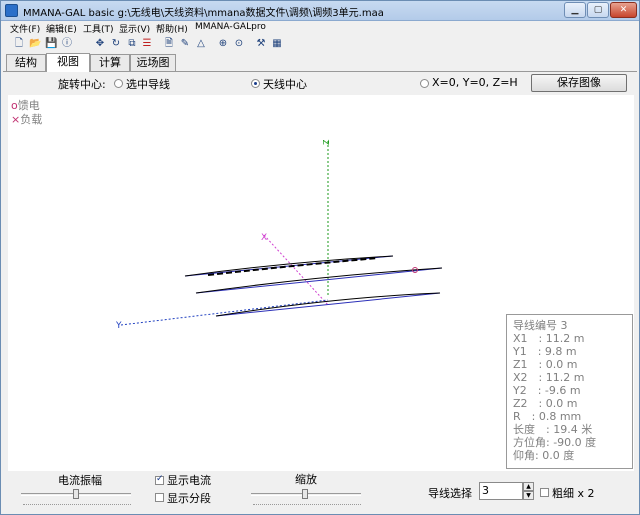  I want to click on wire-azimuth: 方位角: -90.0 度, so click(555, 442).